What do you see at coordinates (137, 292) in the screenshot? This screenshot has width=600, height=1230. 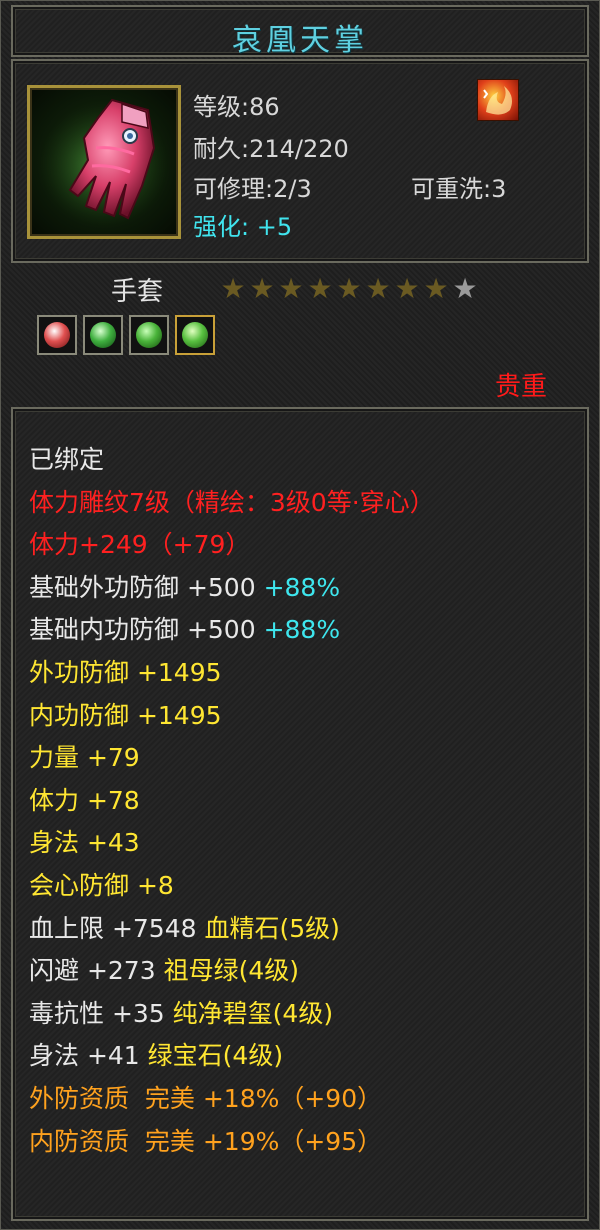 I see `item-type: 手套` at bounding box center [137, 292].